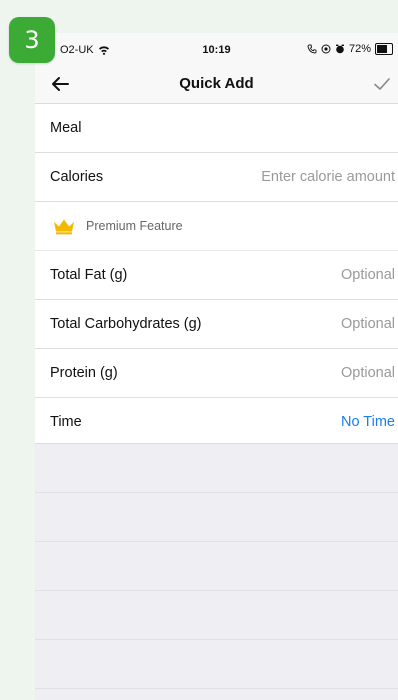  I want to click on status-right: 72%, so click(350, 49).